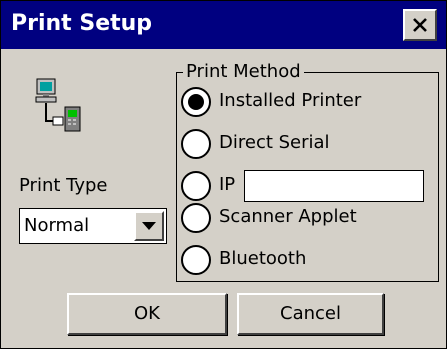 The width and height of the screenshot is (447, 349). What do you see at coordinates (227, 184) in the screenshot?
I see `radio-ip-label: IP` at bounding box center [227, 184].